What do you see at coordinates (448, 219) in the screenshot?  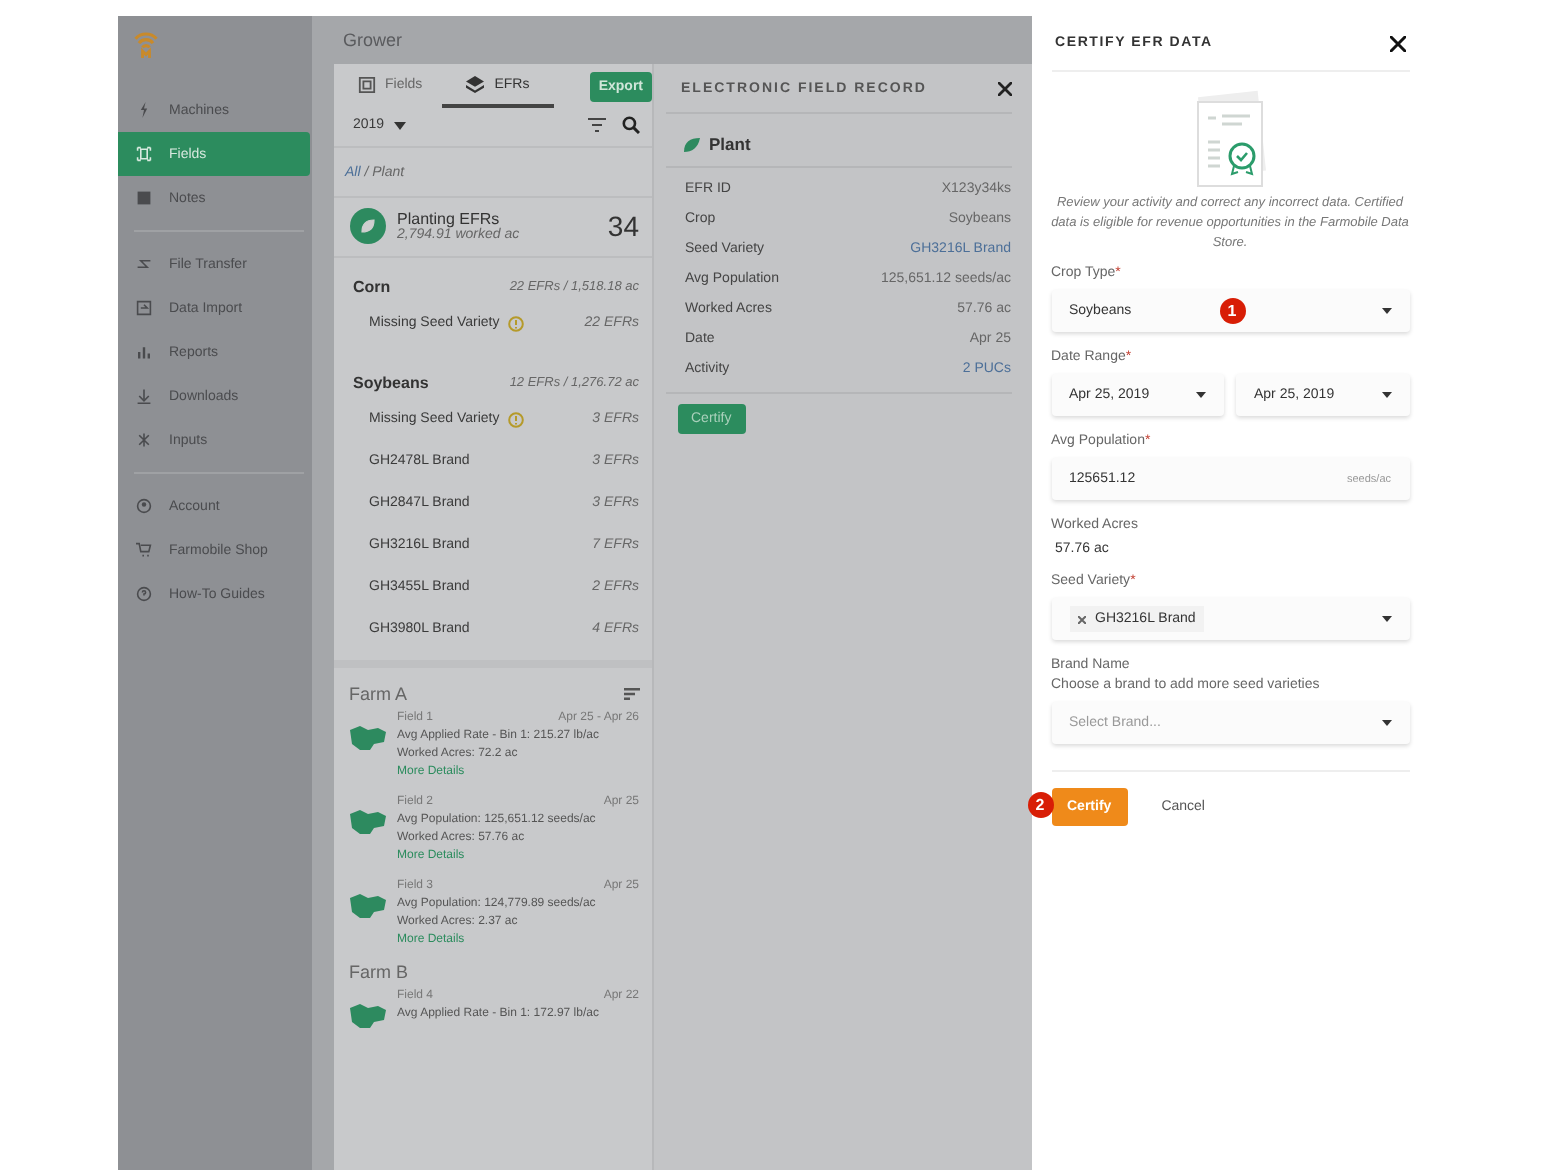 I see `summary-title: Planting EFRs` at bounding box center [448, 219].